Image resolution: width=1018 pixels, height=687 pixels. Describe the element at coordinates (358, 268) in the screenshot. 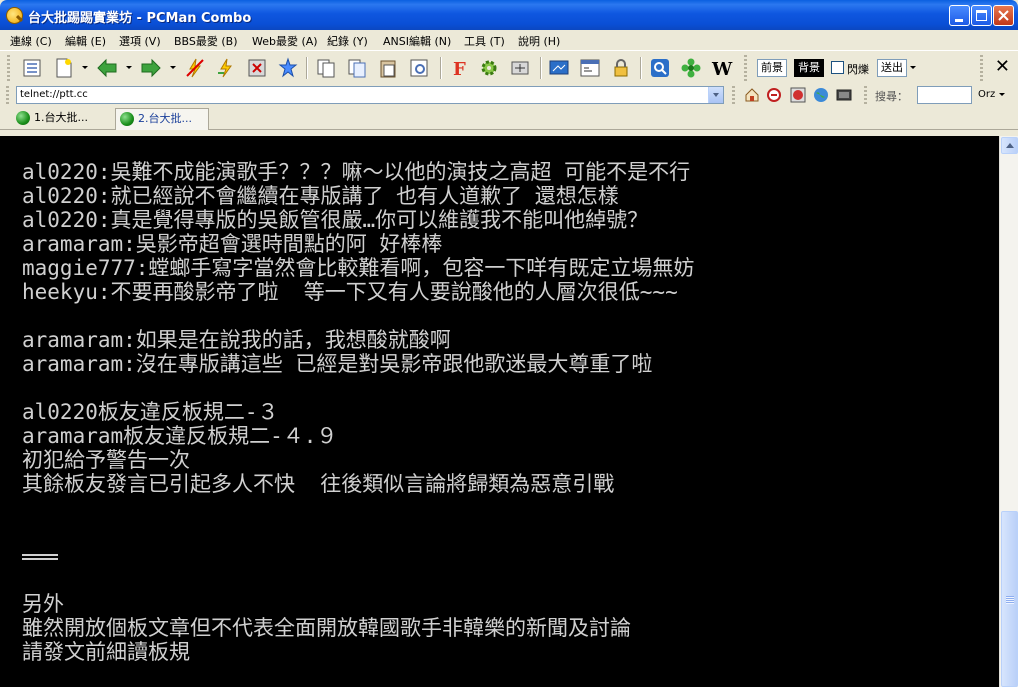

I see `terminal-line: maggie777:螳螂手寫字當然會比較難看啊，包容一下咩有既定立場無妨` at that location.